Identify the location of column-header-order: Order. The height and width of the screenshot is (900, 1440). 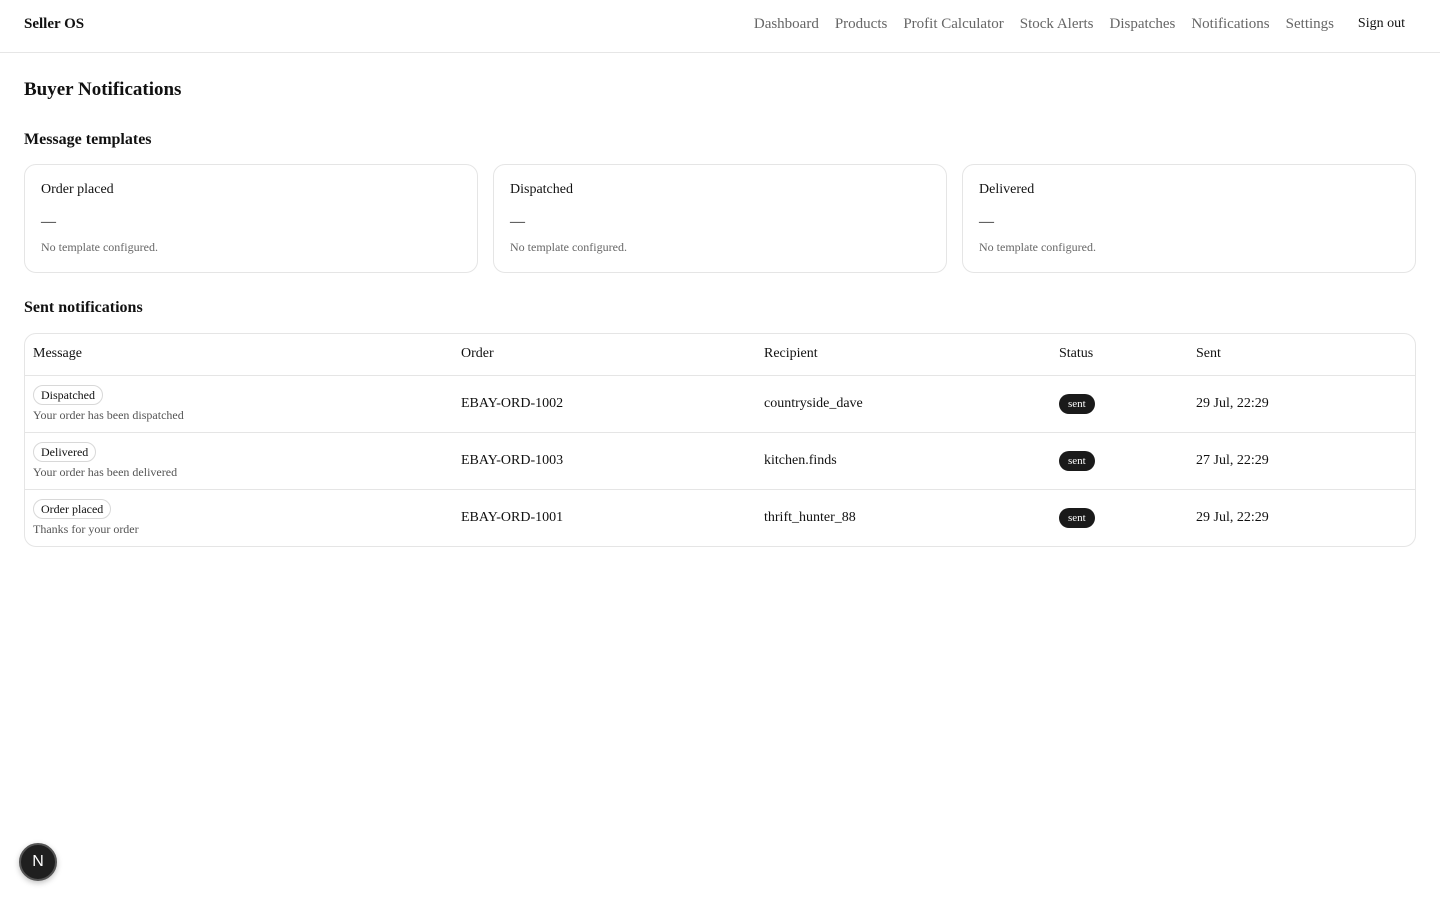
(604, 355).